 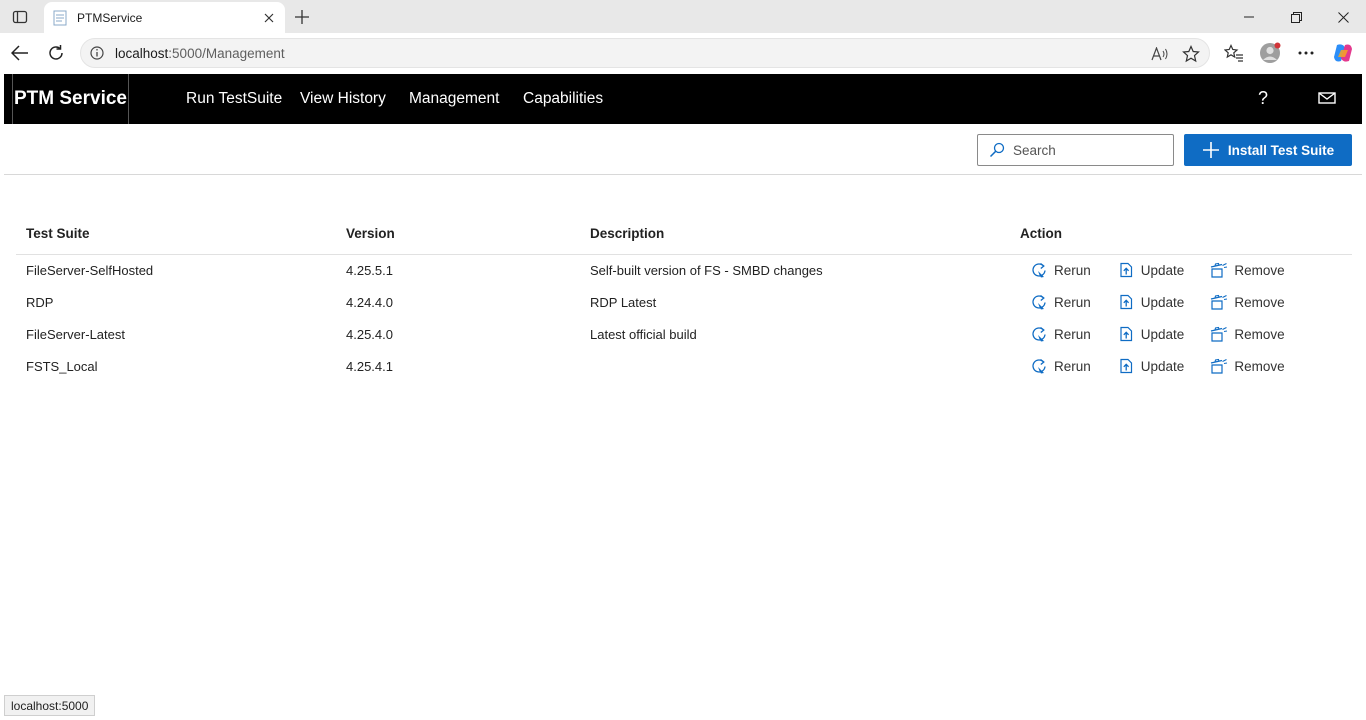 What do you see at coordinates (563, 99) in the screenshot?
I see `nav-capabilities: Capabilities` at bounding box center [563, 99].